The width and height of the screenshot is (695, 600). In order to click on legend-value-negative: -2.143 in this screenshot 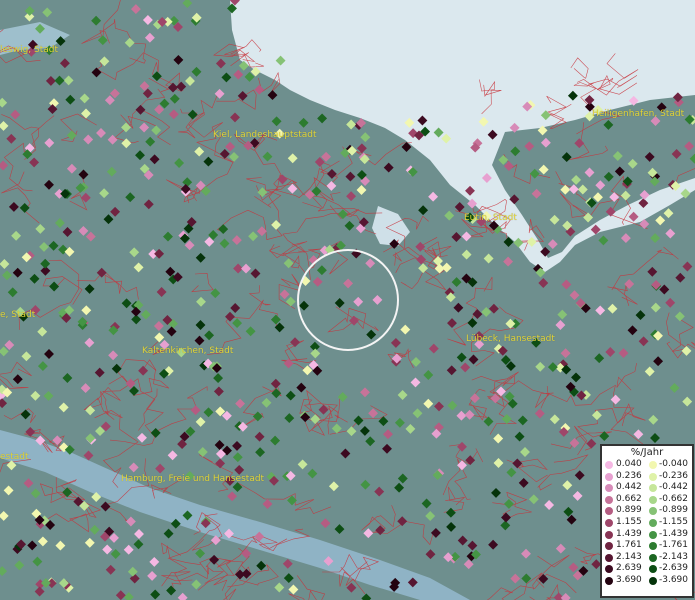, I will do `click(674, 556)`.